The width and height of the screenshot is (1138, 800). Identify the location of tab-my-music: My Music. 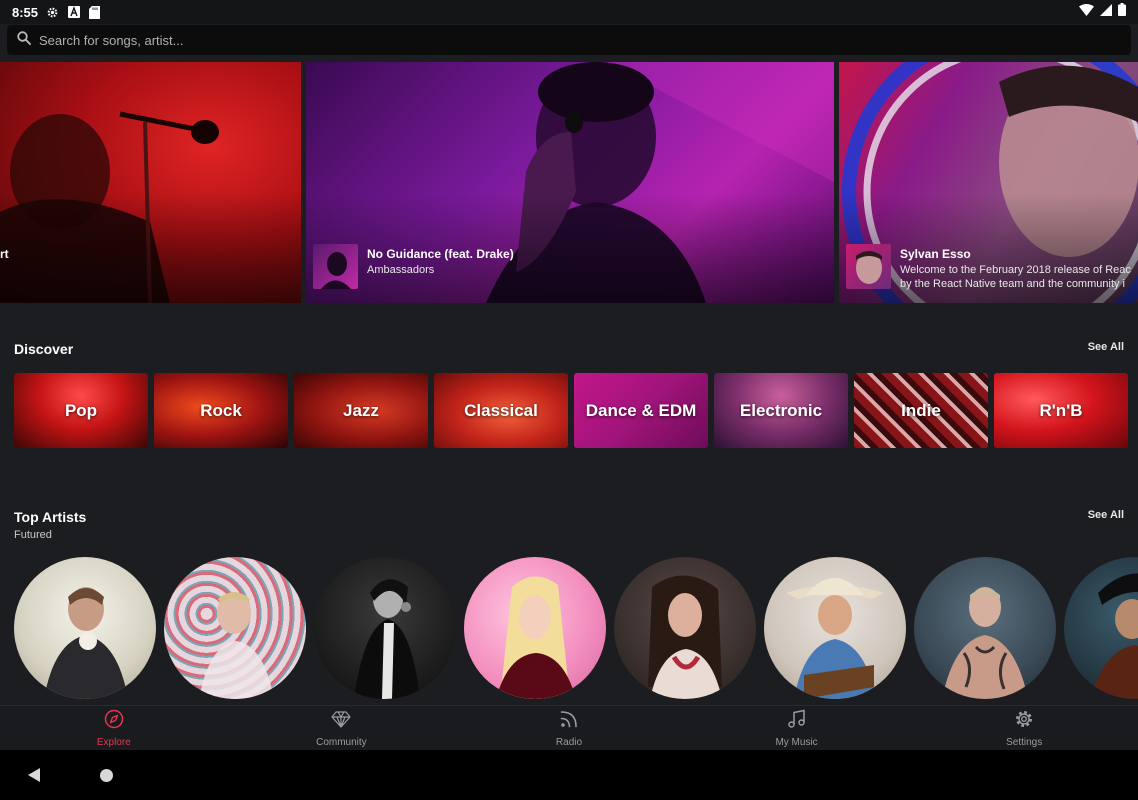
(797, 728).